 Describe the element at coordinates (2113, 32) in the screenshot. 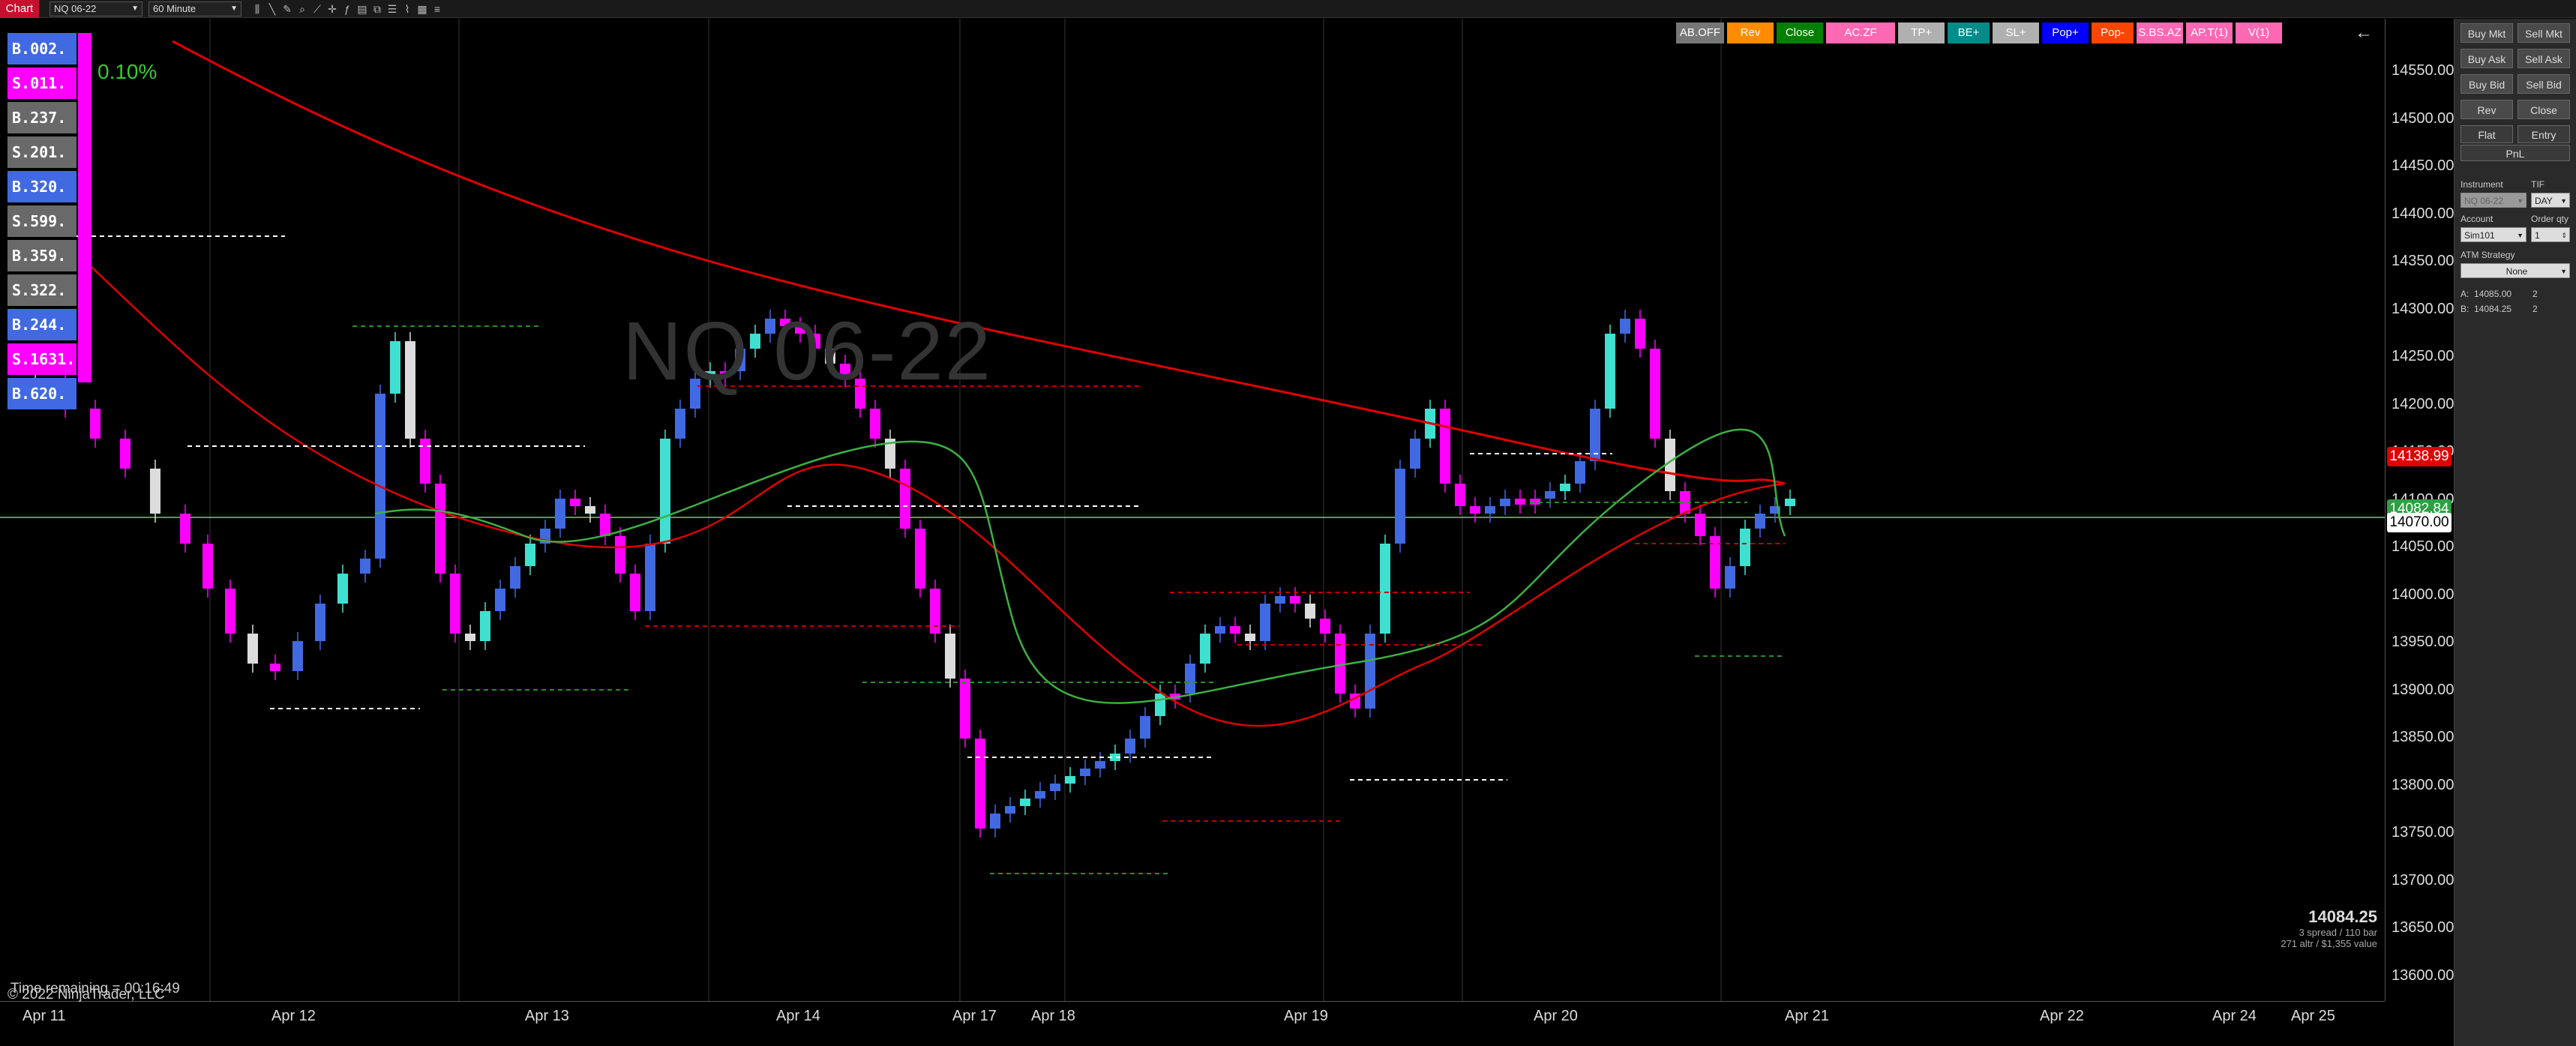

I see `chart-button-pop-: Pop-` at that location.